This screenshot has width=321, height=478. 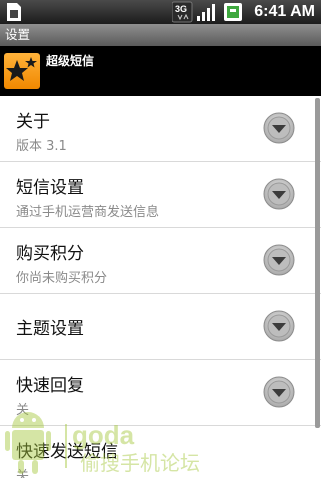 I want to click on app-header: 超级短信, so click(x=160, y=71).